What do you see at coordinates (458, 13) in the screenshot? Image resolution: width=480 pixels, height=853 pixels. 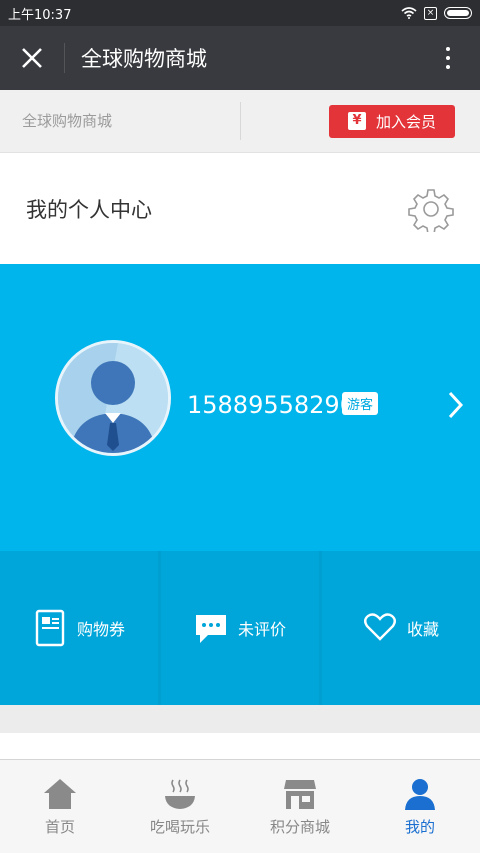 I see `battery-icon` at bounding box center [458, 13].